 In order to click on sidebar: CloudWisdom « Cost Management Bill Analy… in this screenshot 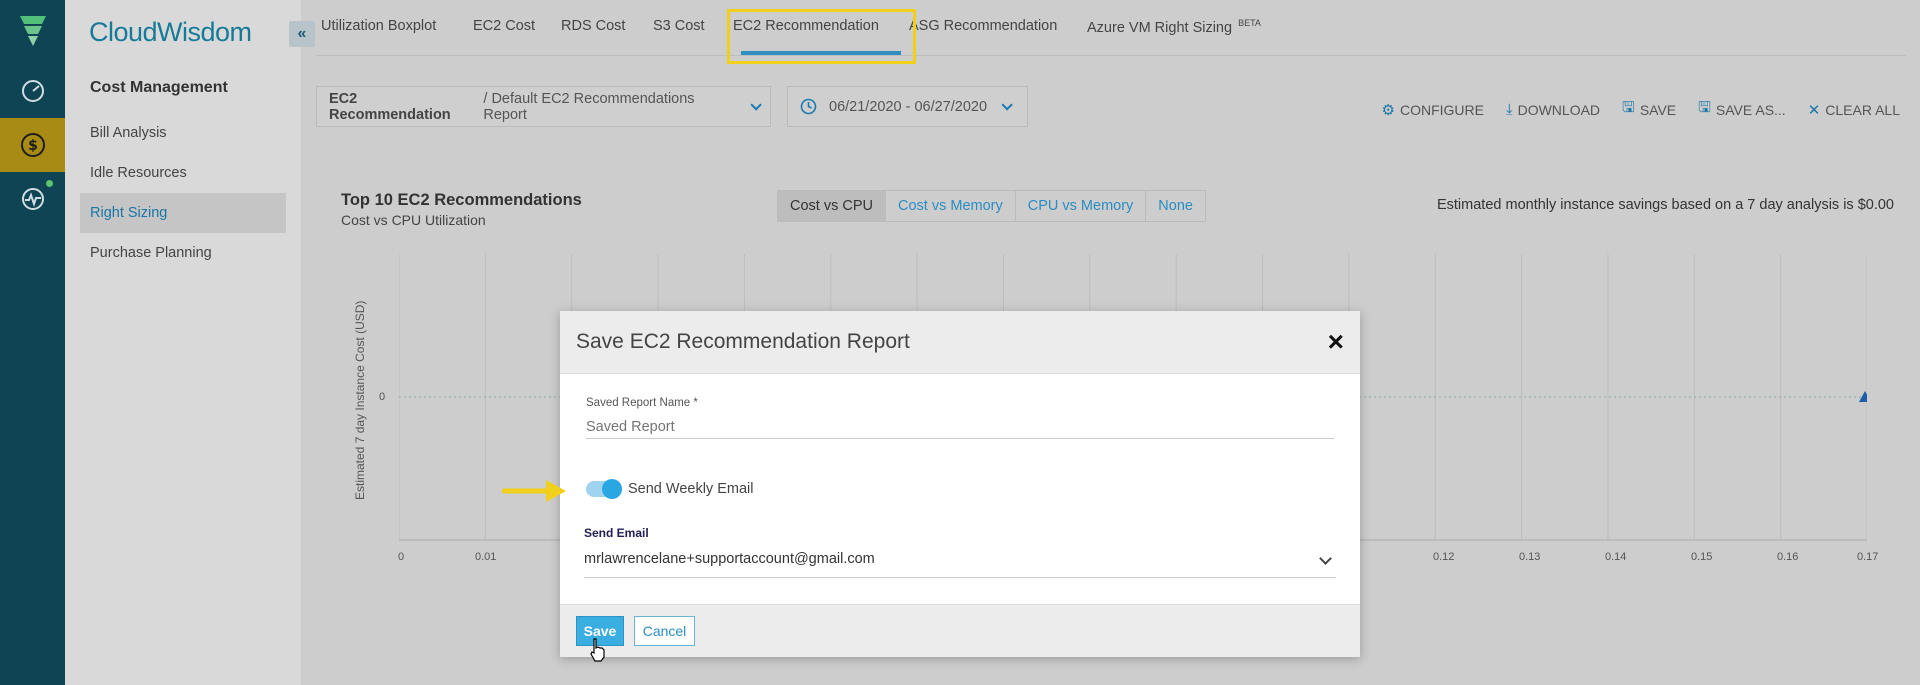, I will do `click(190, 342)`.